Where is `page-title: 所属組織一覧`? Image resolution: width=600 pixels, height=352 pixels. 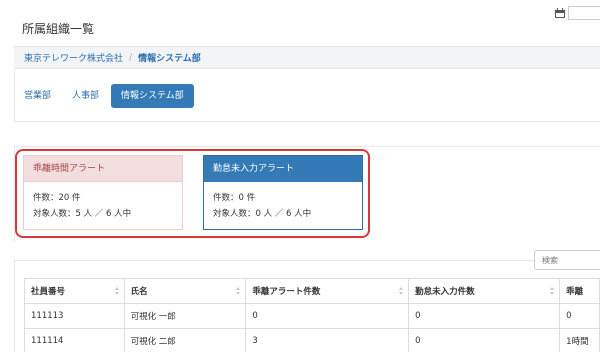
page-title: 所属組織一覧 is located at coordinates (58, 29).